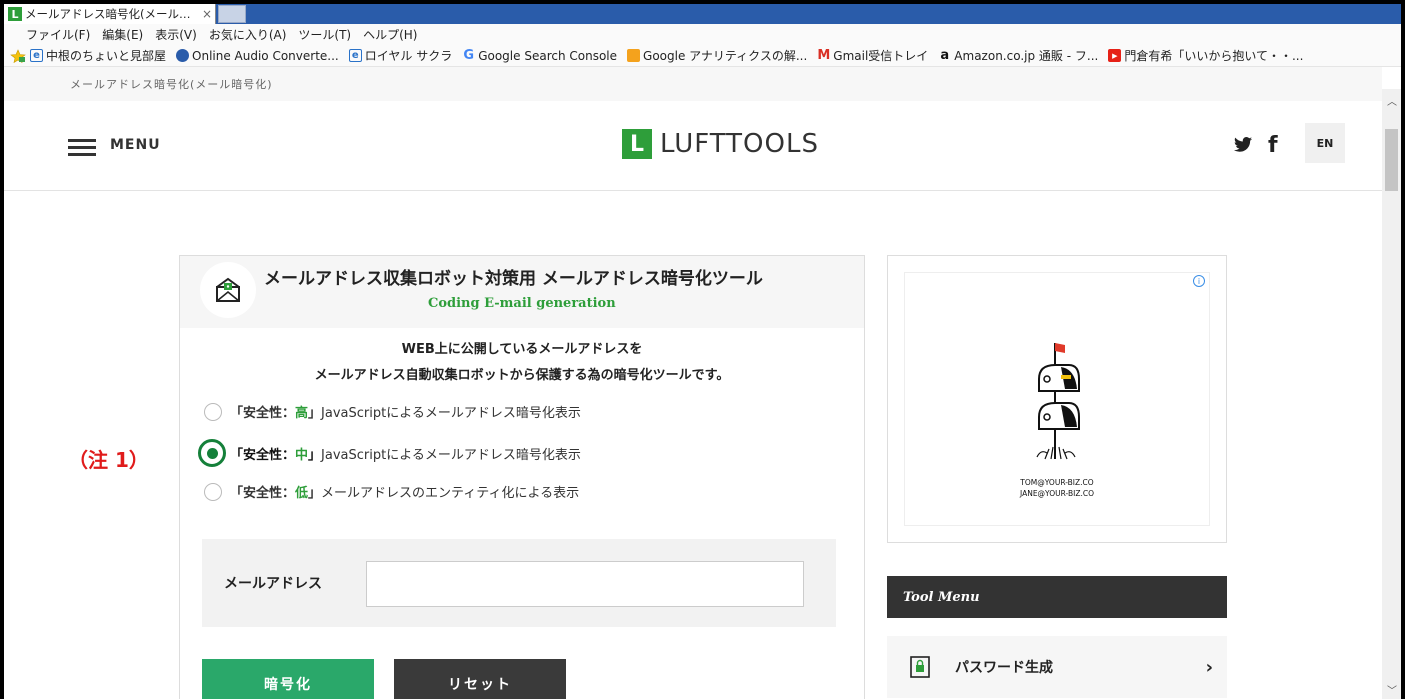 The width and height of the screenshot is (1405, 699). I want to click on favorite-link: G Google Search Console, so click(539, 55).